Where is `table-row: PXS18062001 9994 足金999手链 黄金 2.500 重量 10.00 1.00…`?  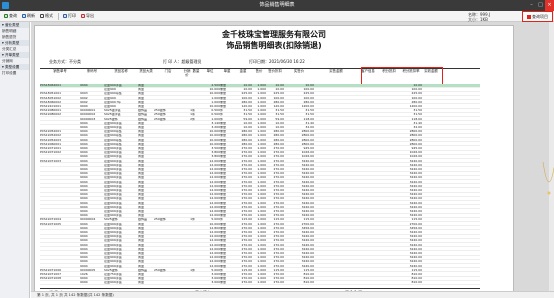
table-row: PXS18062001 9994 足金999手链 黄金 2.500 重量 10.00 1.00… is located at coordinates (260, 86).